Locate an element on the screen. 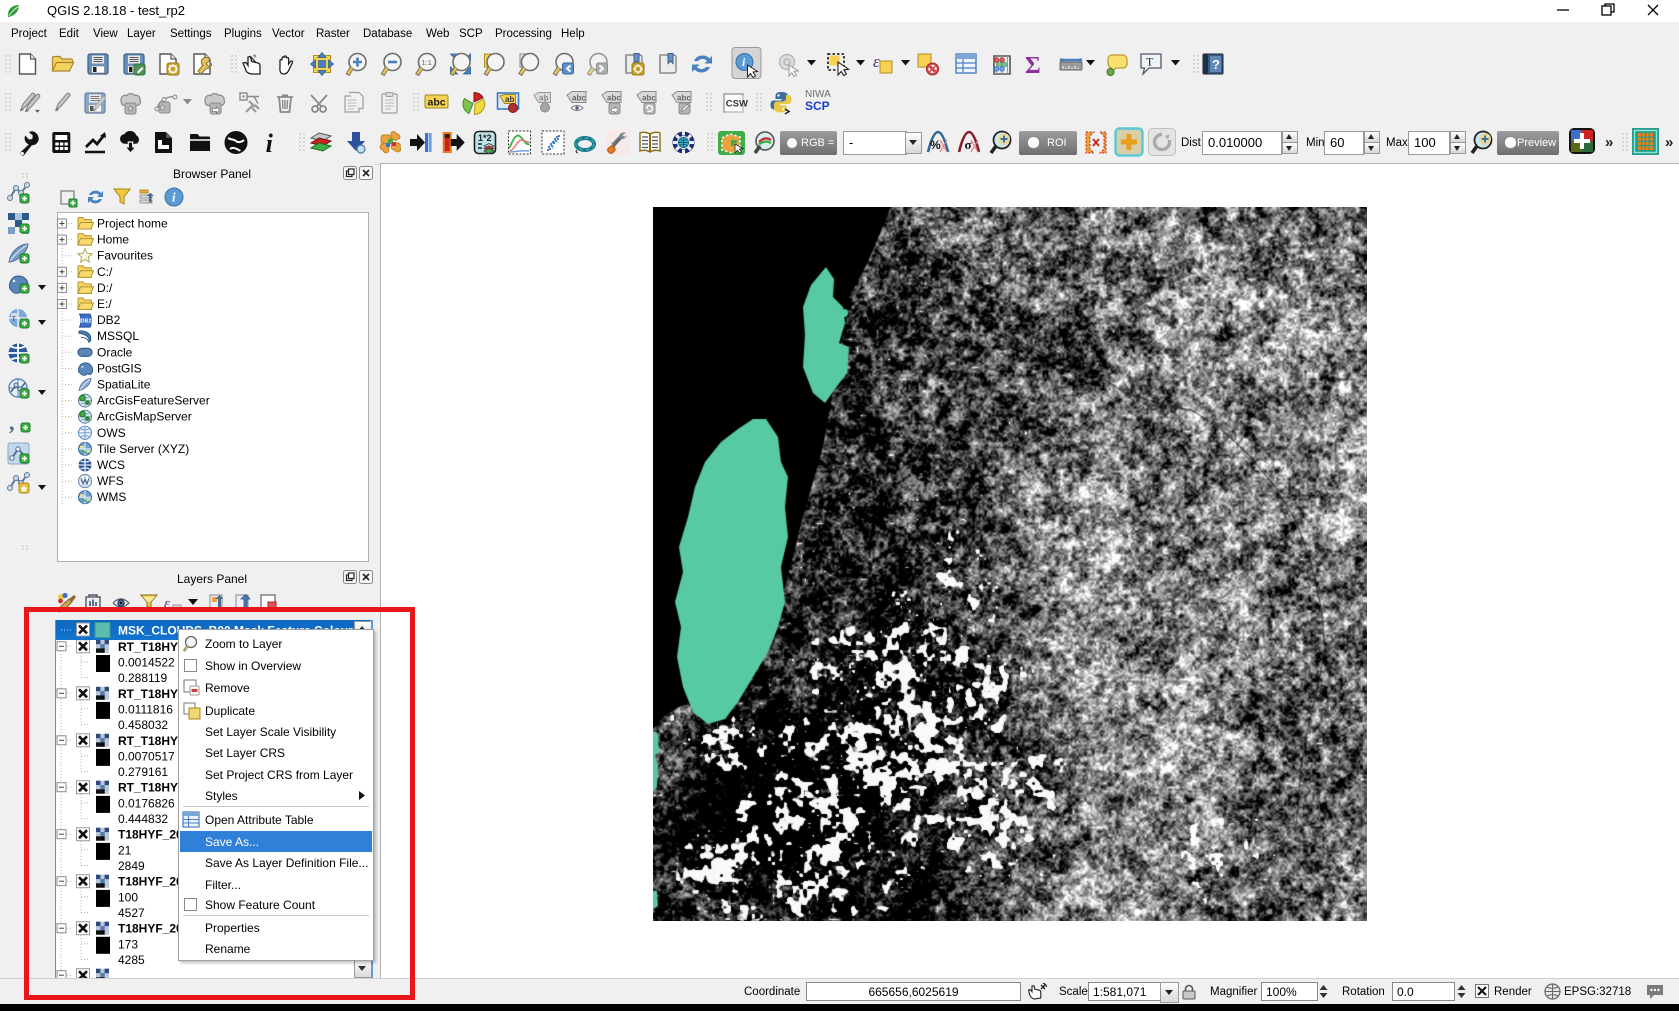 Image resolution: width=1679 pixels, height=1011 pixels. svg-text: σ is located at coordinates (968, 144).